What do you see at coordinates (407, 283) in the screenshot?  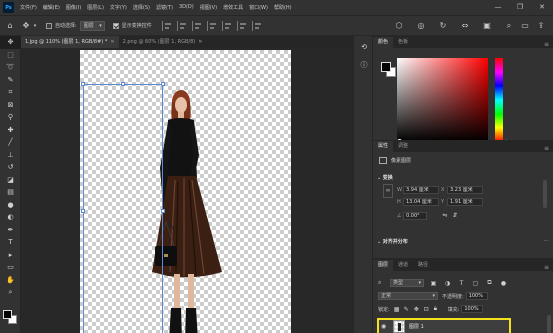 I see `layer-kind-dropdown: 类型` at bounding box center [407, 283].